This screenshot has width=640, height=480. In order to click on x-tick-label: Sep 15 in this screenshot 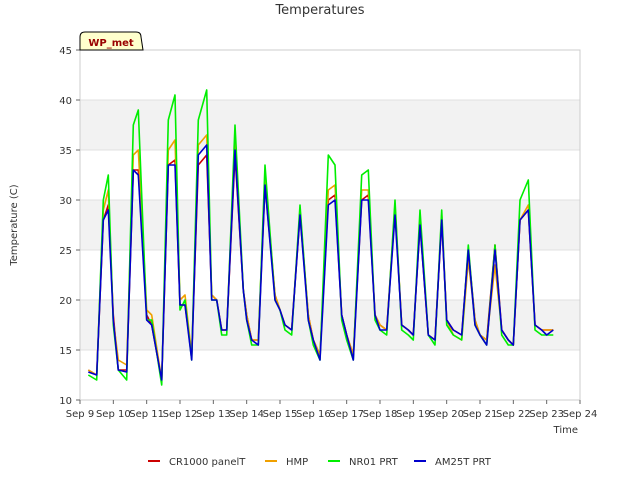, I will do `click(280, 414)`.